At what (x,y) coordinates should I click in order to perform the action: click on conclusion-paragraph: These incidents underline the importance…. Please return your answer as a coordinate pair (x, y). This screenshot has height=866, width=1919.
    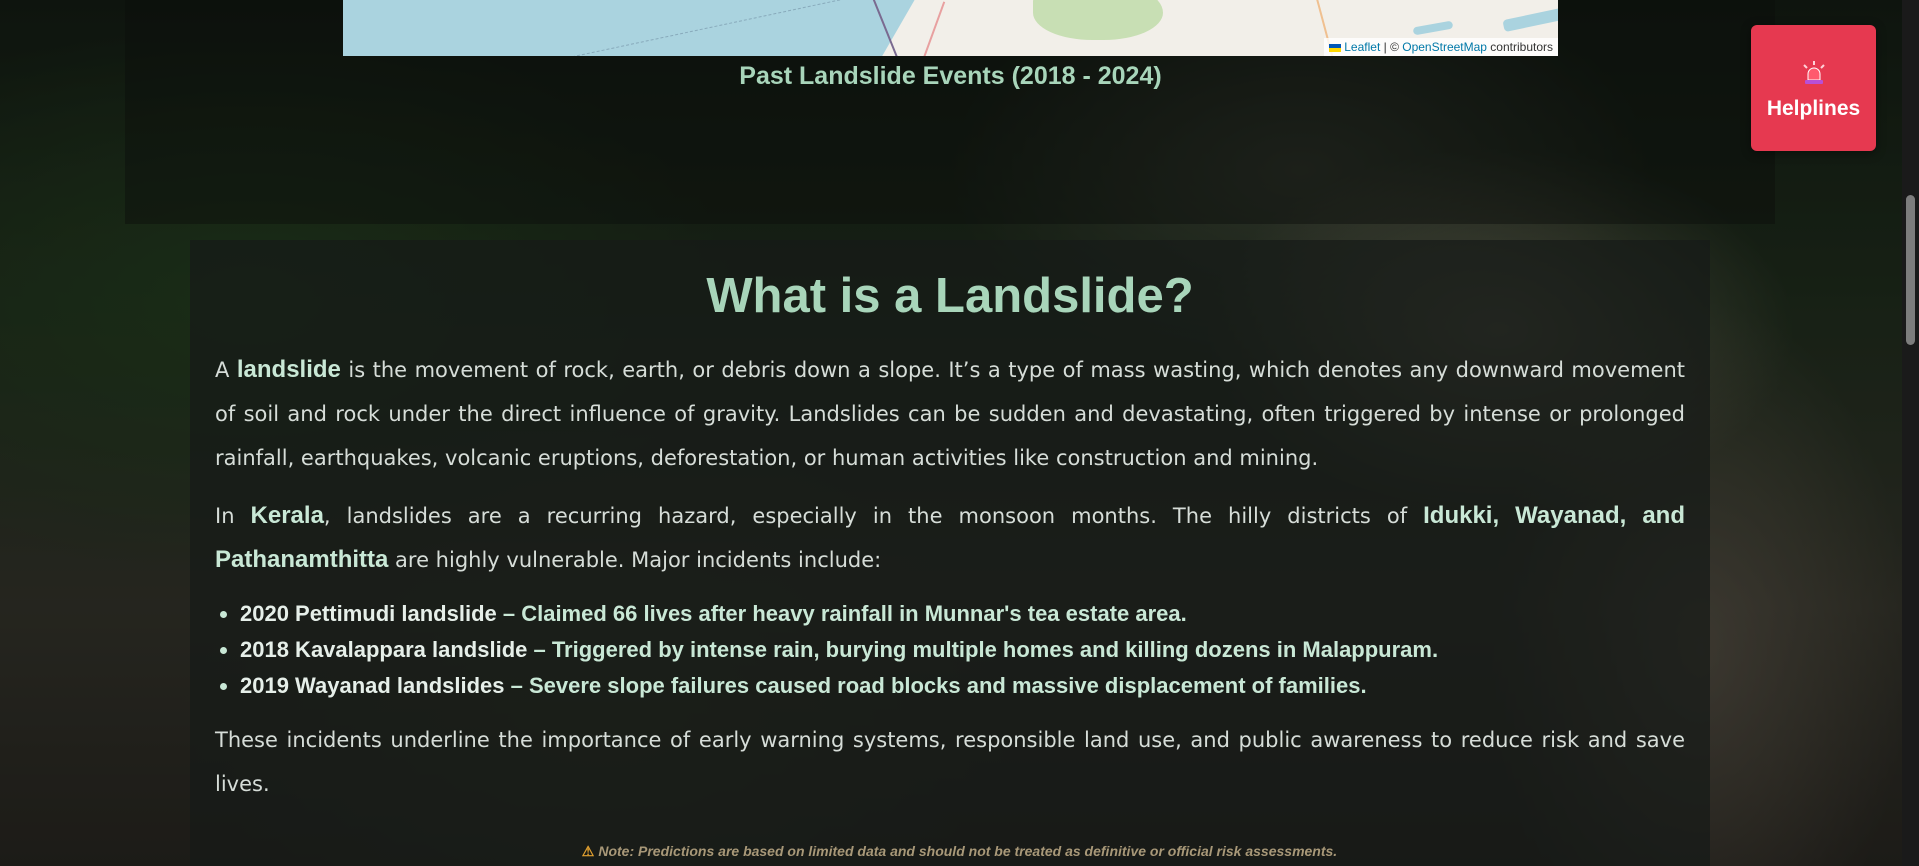
    Looking at the image, I should click on (950, 762).